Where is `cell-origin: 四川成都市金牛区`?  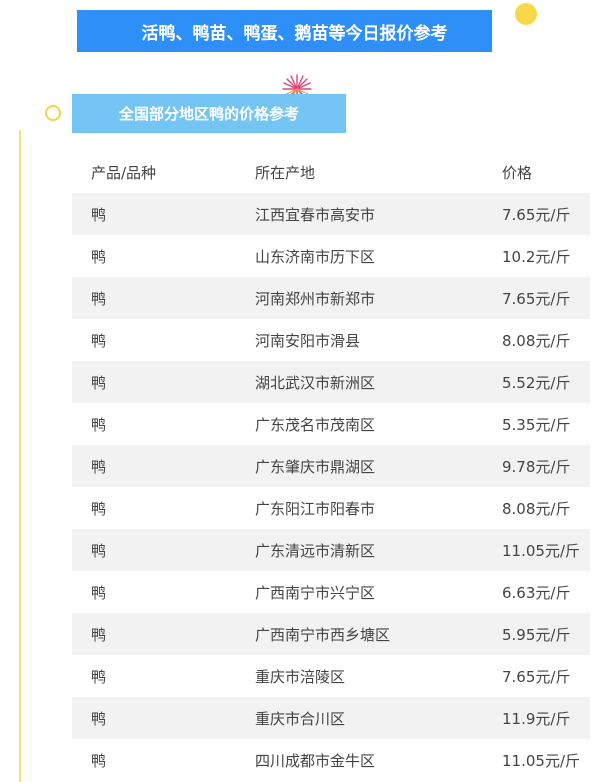 cell-origin: 四川成都市金牛区 is located at coordinates (315, 760).